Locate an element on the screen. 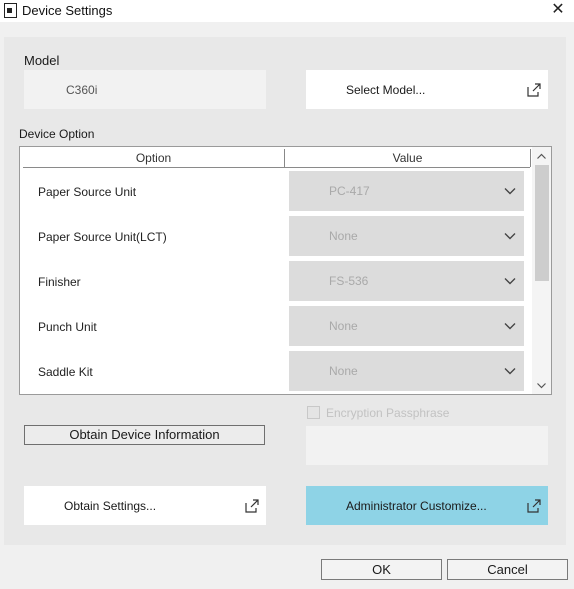  option-label: Finisher is located at coordinates (59, 282).